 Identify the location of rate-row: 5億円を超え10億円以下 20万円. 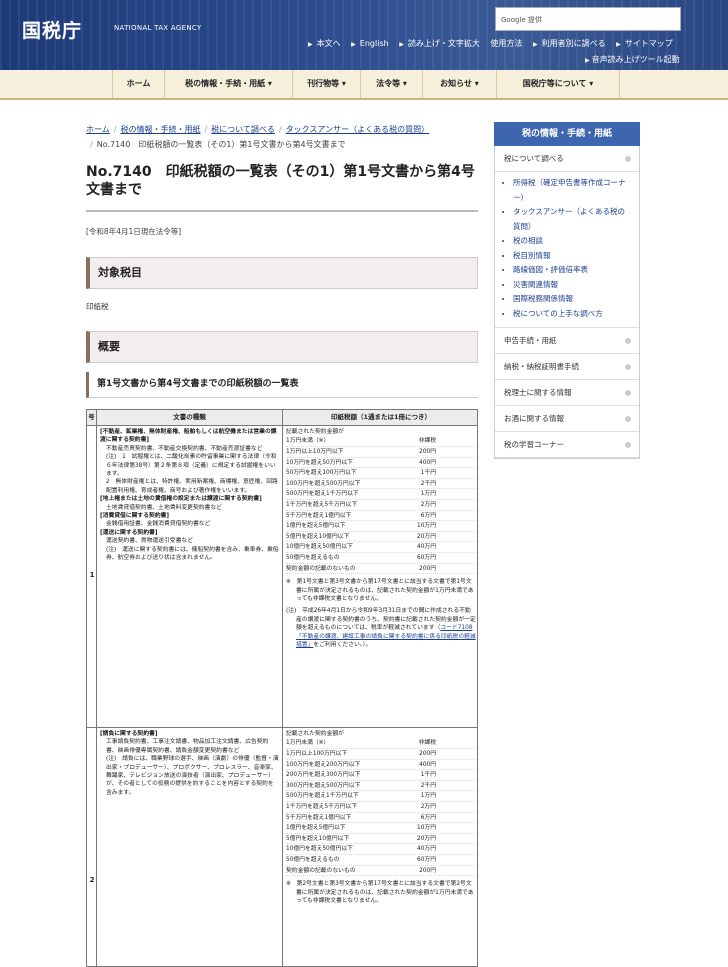
(381, 537).